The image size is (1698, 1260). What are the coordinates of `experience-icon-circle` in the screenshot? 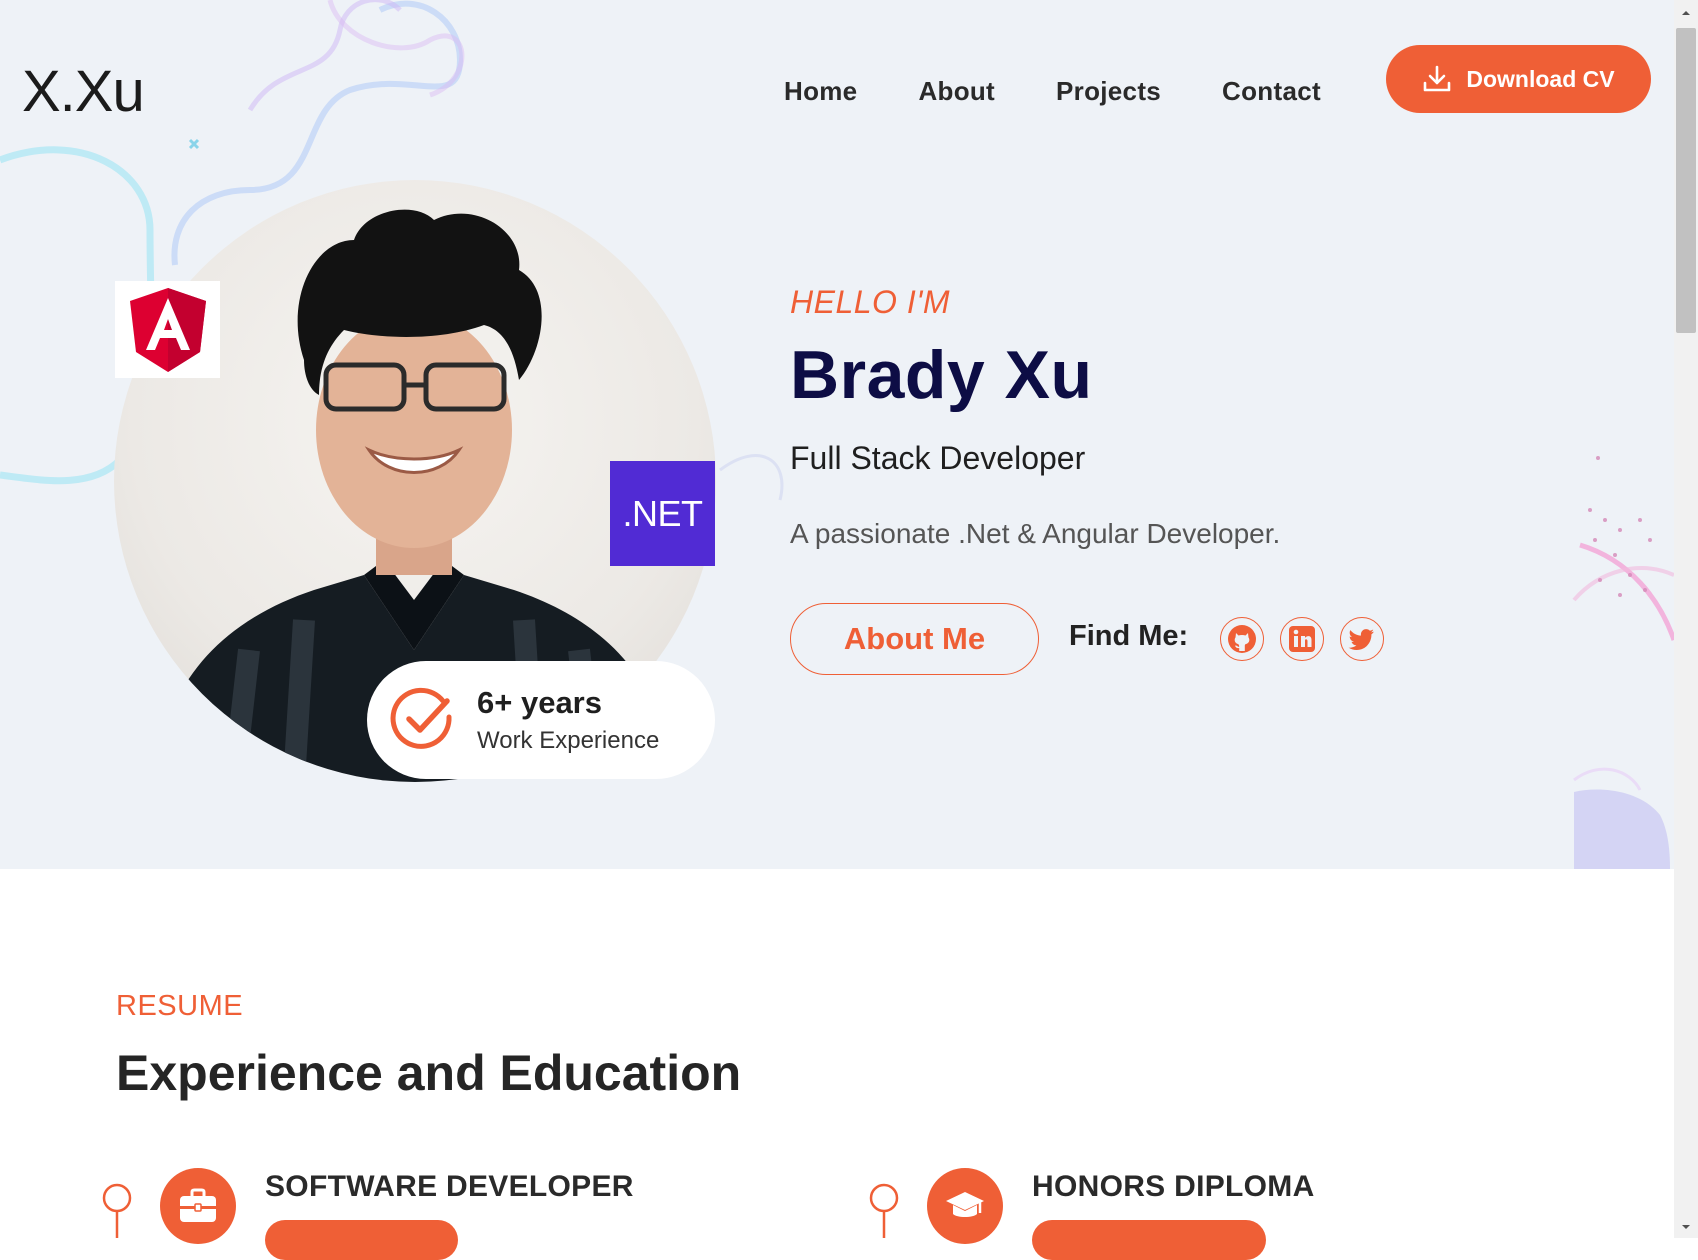 It's located at (198, 1206).